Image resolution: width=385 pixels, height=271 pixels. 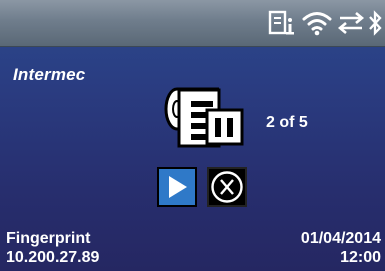 I want to click on bluetooth-icon, so click(x=375, y=23).